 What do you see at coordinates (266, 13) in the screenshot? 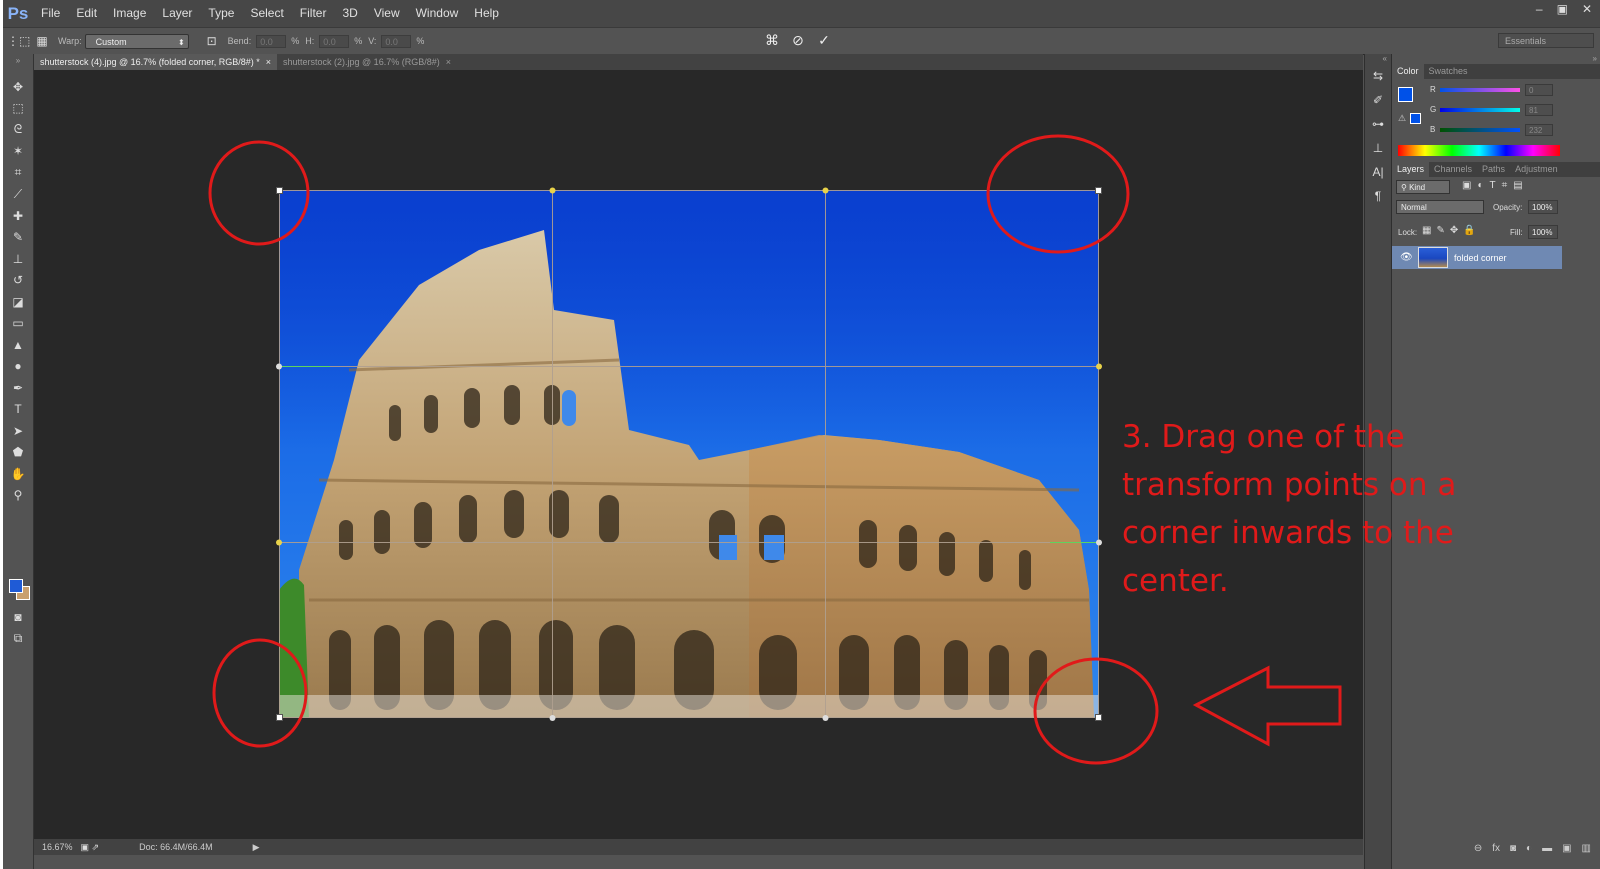
I see `menu-select: Select` at bounding box center [266, 13].